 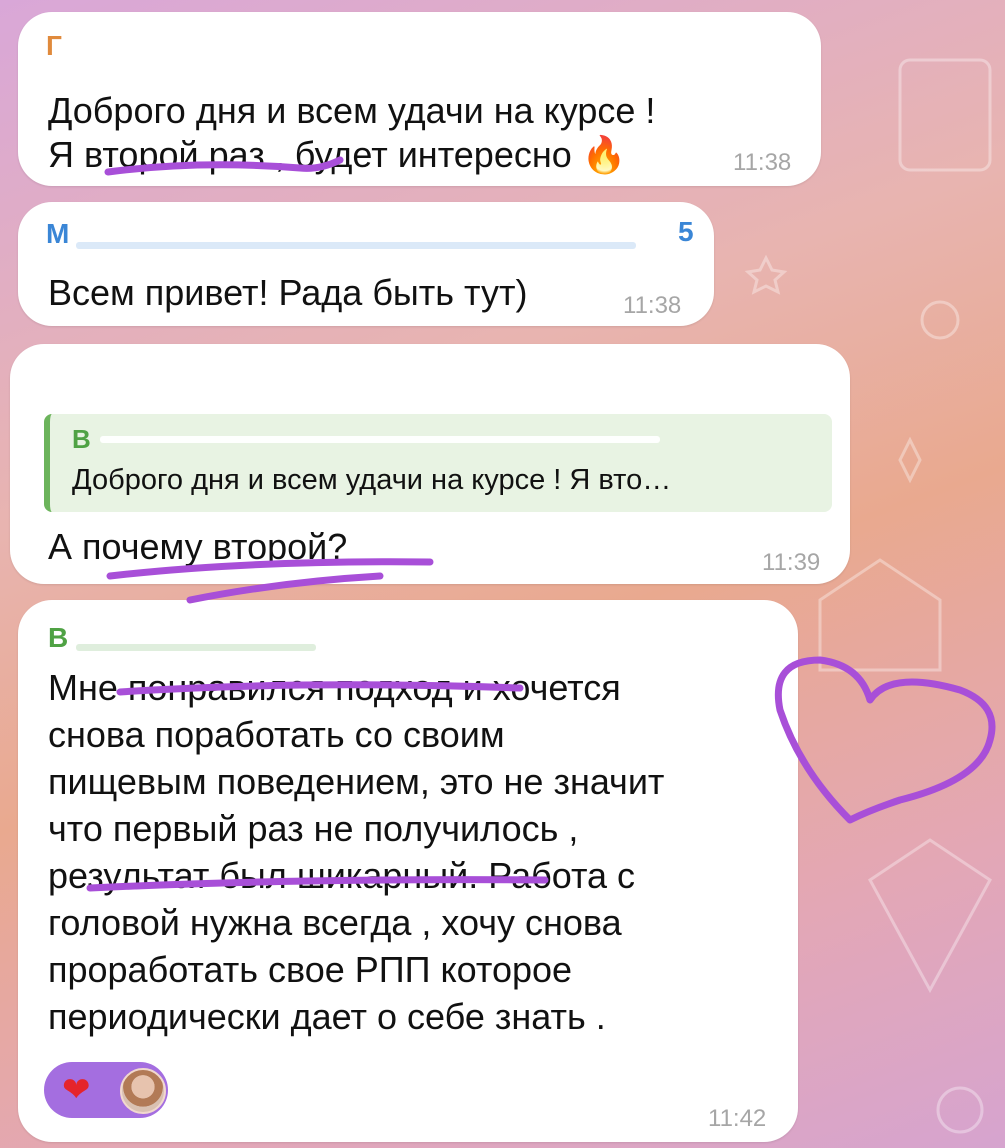 What do you see at coordinates (737, 1118) in the screenshot?
I see `message-time: 11:42` at bounding box center [737, 1118].